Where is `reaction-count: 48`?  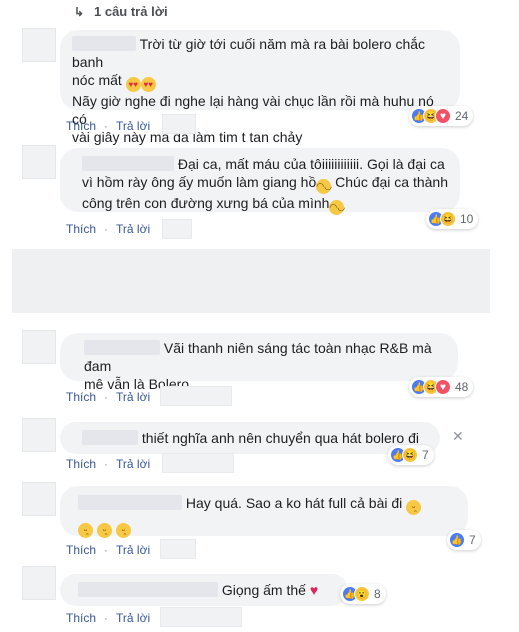 reaction-count: 48 is located at coordinates (462, 387).